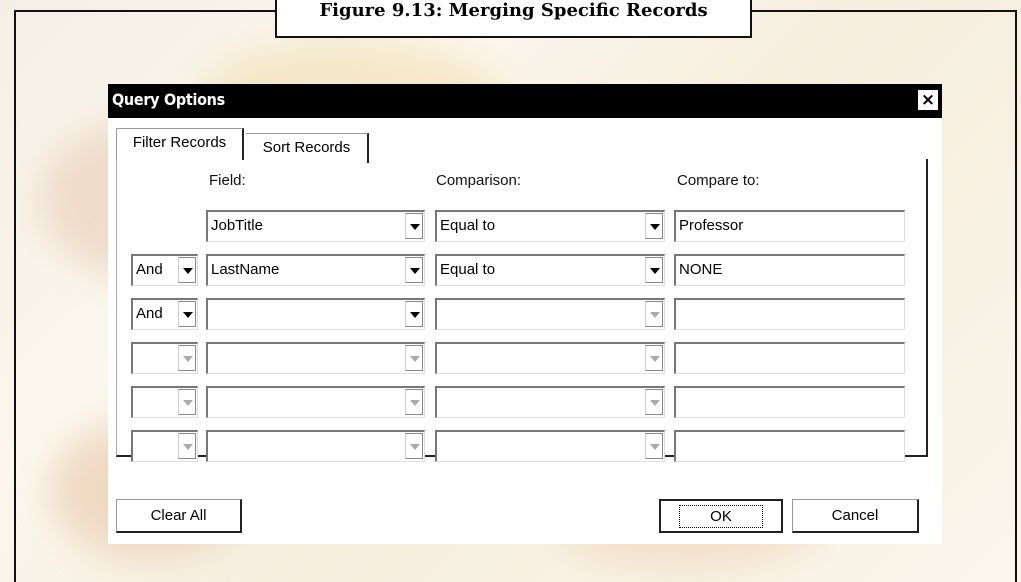 The height and width of the screenshot is (582, 1021). I want to click on cancel-button: Cancel, so click(855, 516).